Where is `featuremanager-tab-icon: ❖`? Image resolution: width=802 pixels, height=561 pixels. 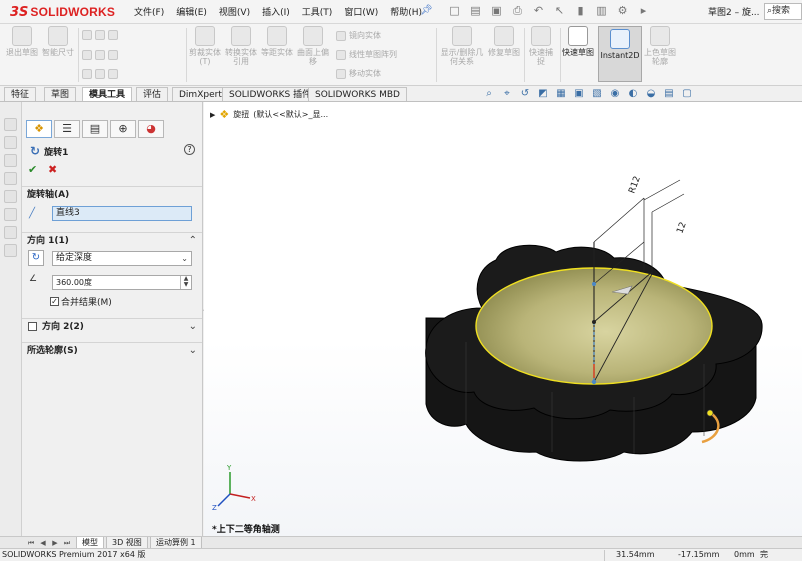 featuremanager-tab-icon: ❖ is located at coordinates (39, 129).